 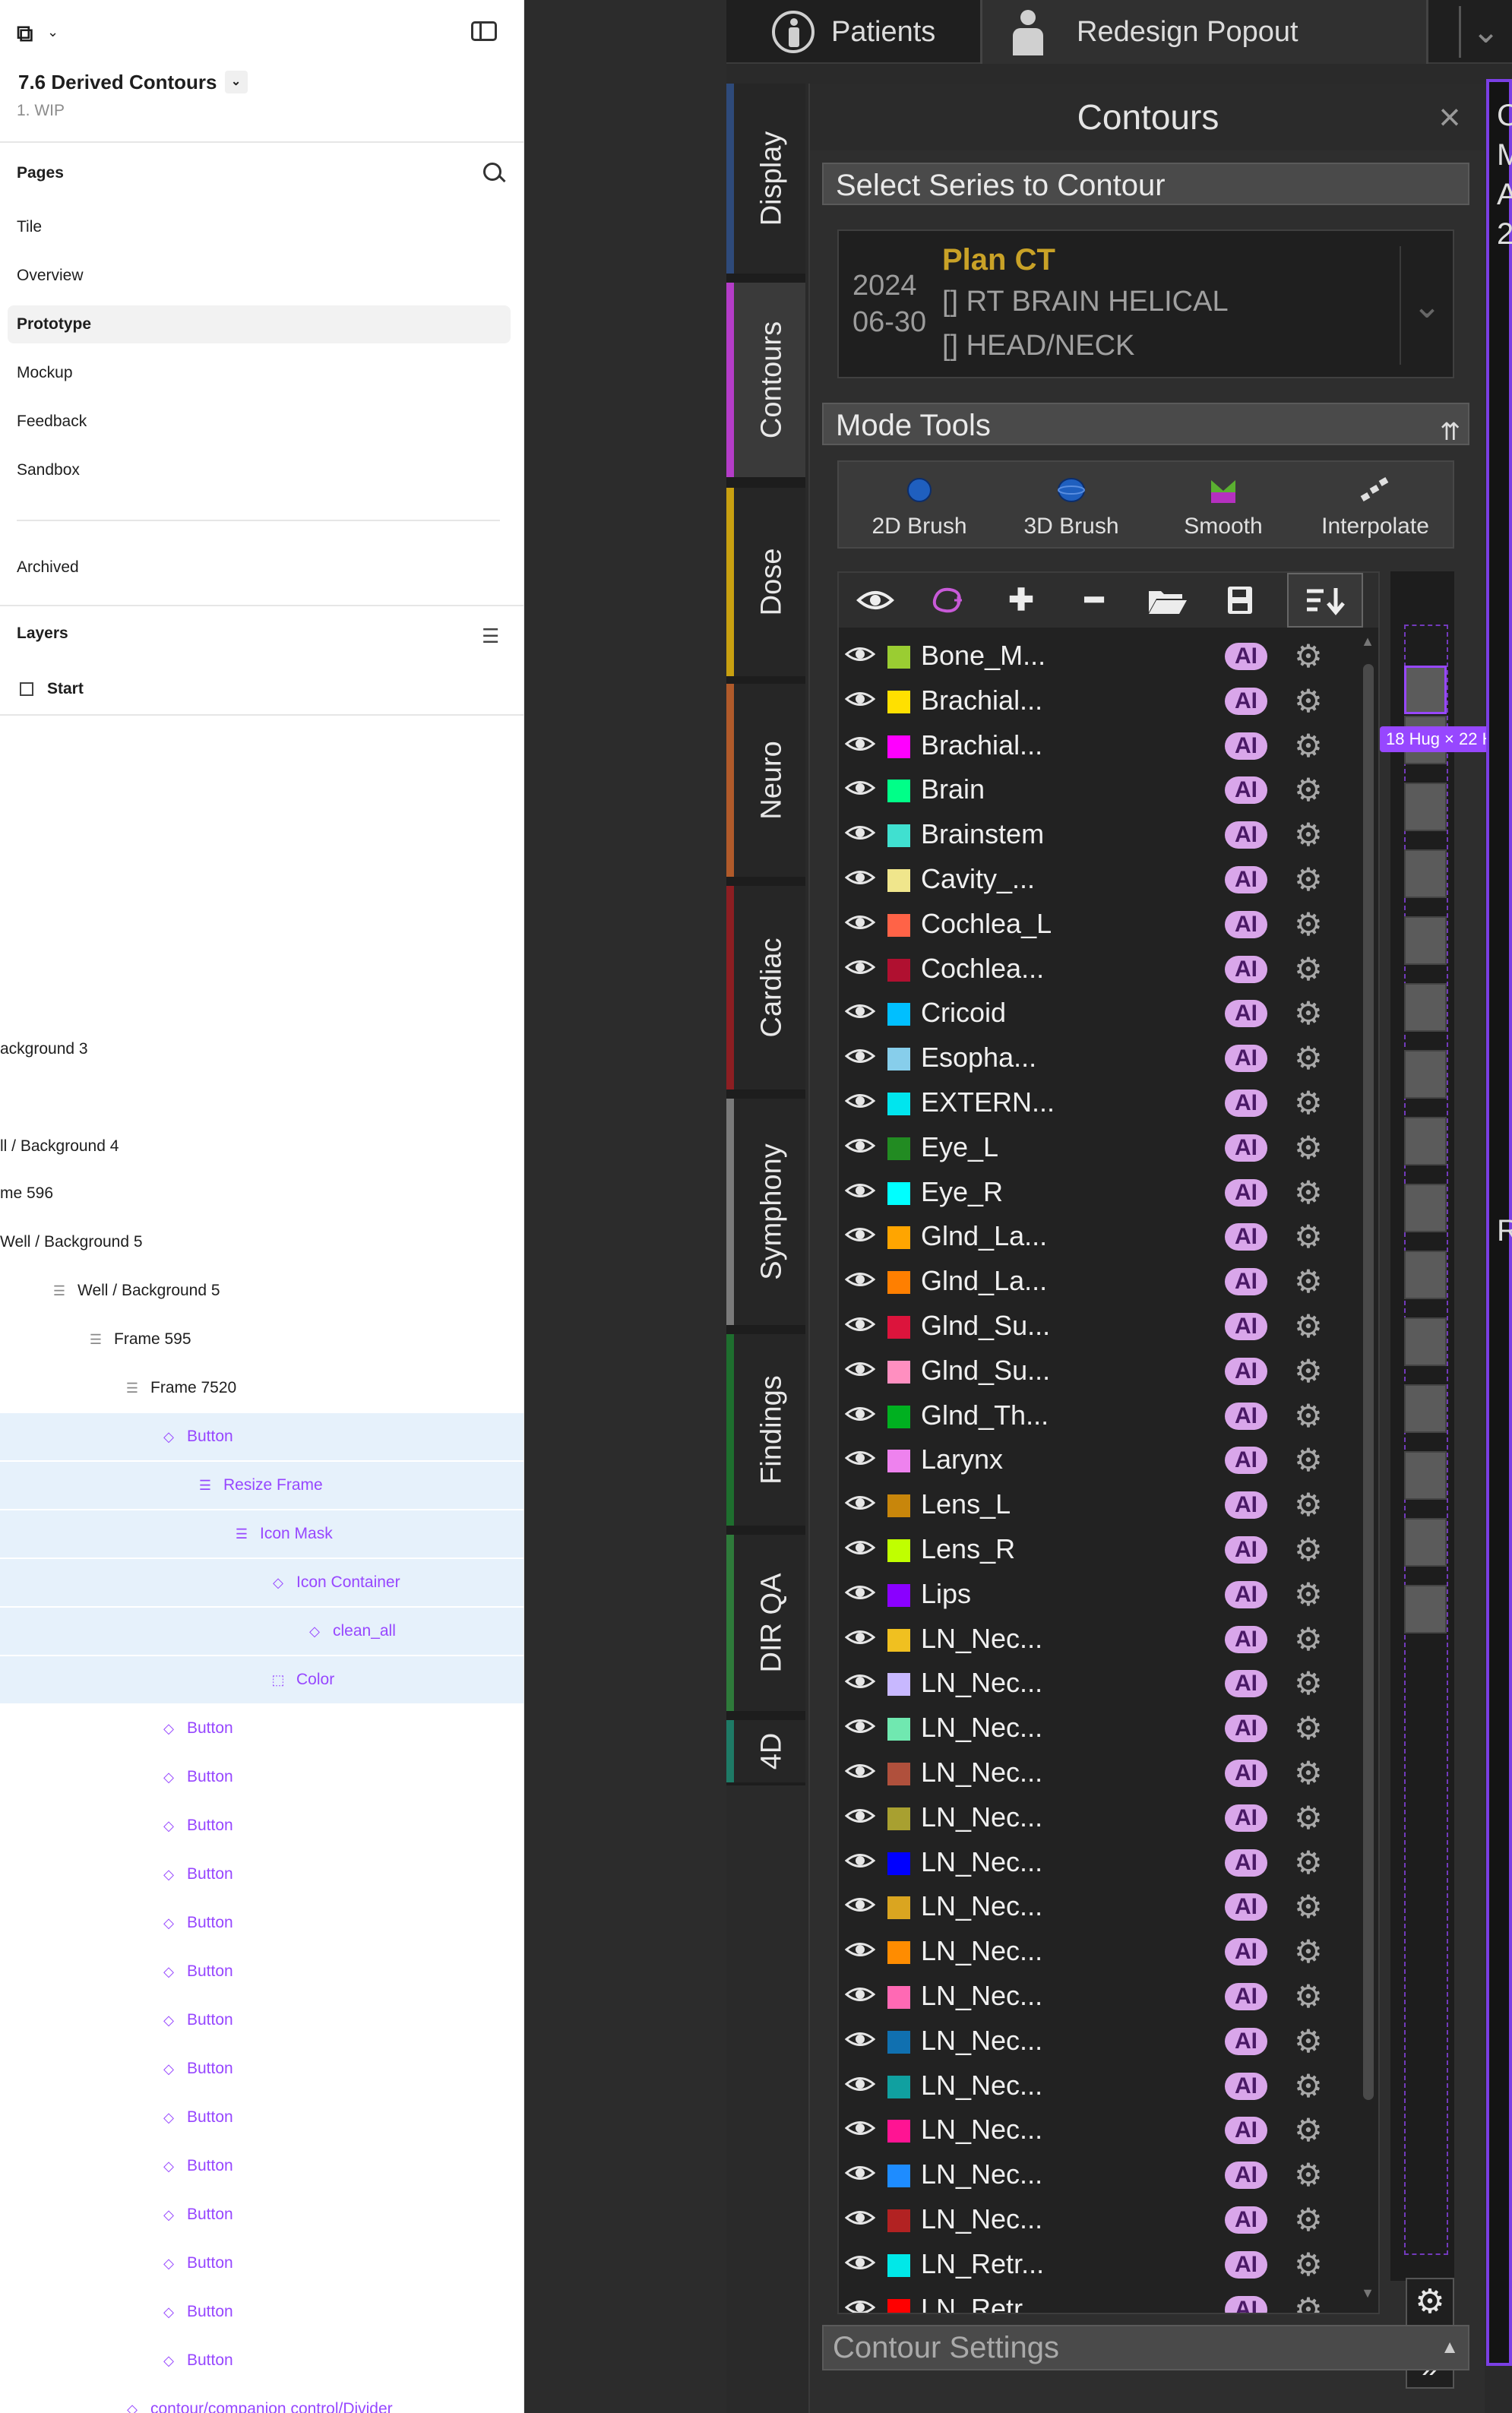 I want to click on layer-row: ☰ Well / Background 5, so click(x=262, y=1290).